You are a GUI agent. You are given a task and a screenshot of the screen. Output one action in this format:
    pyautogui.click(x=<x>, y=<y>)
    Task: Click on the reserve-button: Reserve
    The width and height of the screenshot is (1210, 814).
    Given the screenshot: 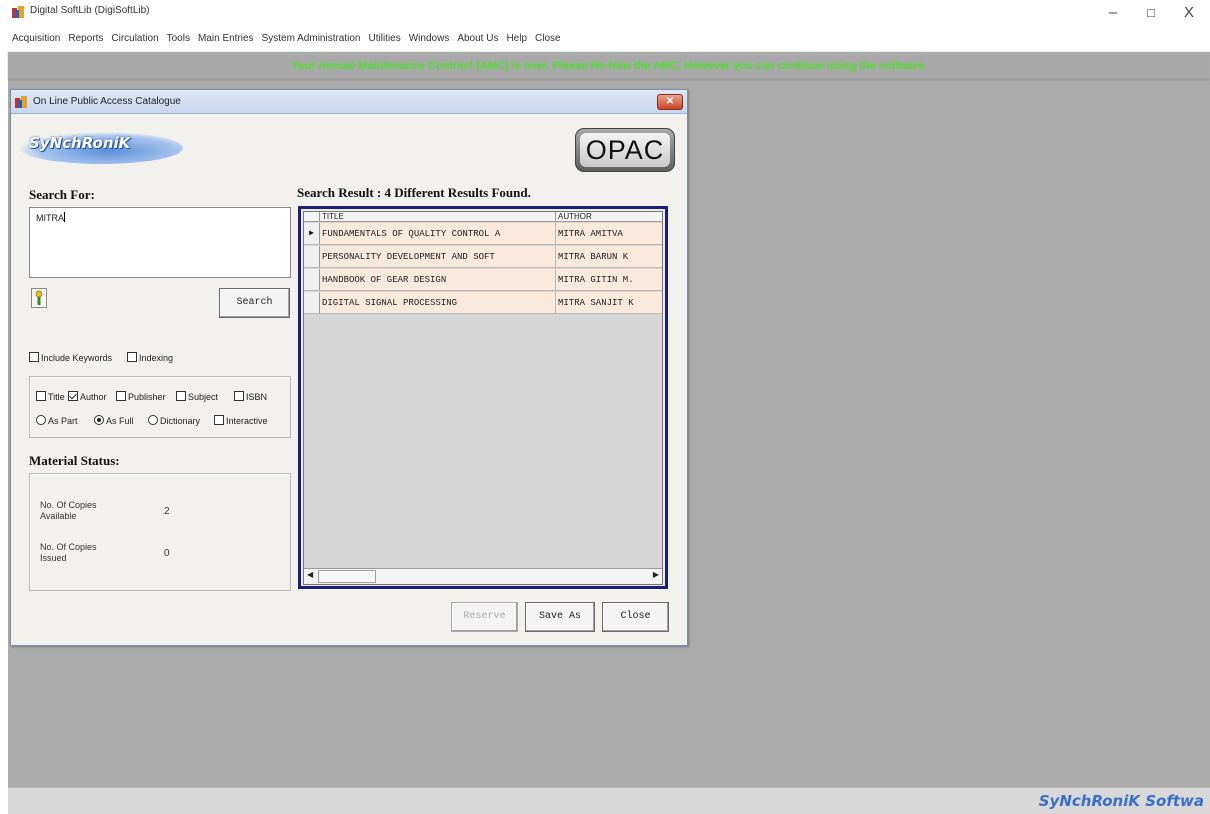 What is the action you would take?
    pyautogui.click(x=484, y=617)
    